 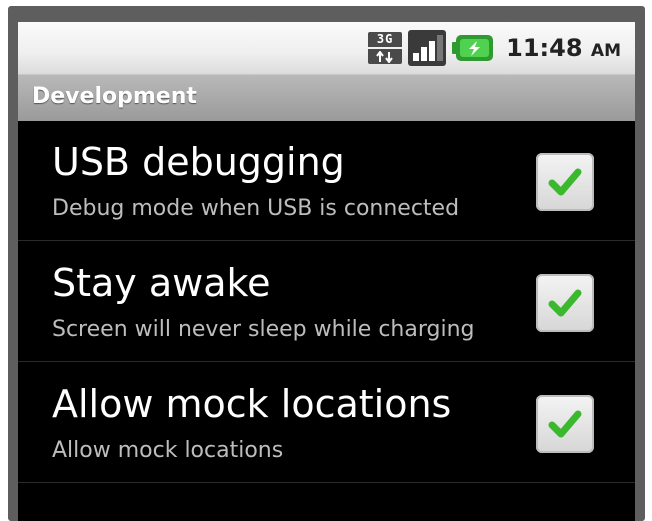 I want to click on setting-label: Allow mock locations, so click(x=252, y=404).